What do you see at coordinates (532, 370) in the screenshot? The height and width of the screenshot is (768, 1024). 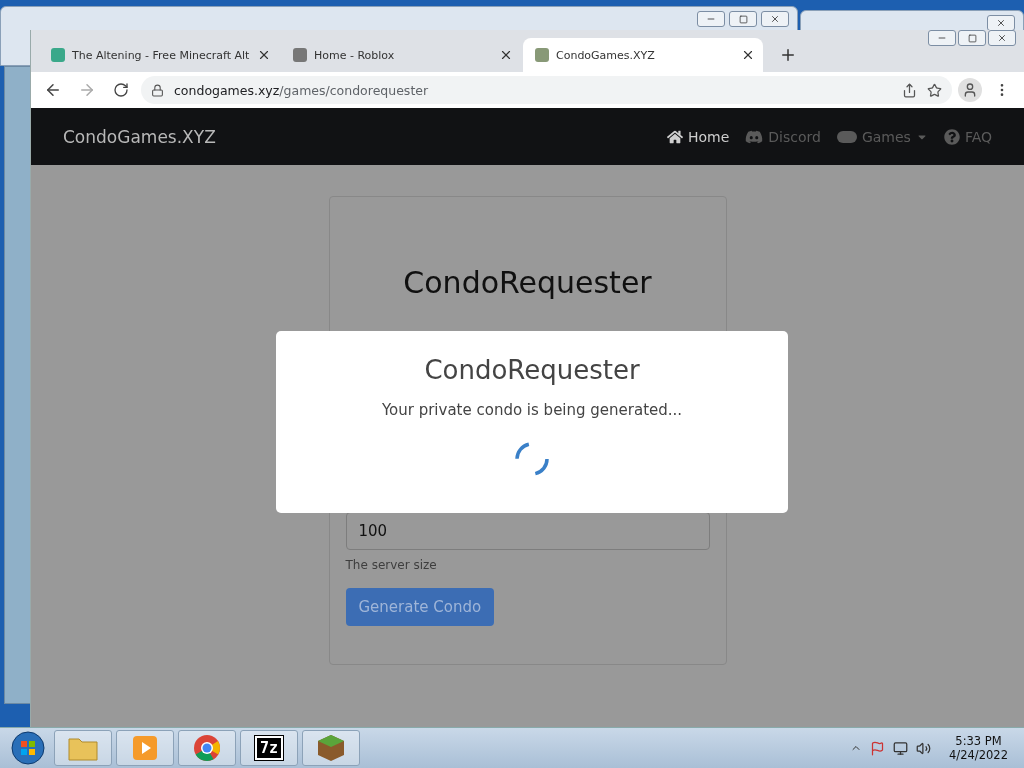 I see `modal-title: CondoRequester` at bounding box center [532, 370].